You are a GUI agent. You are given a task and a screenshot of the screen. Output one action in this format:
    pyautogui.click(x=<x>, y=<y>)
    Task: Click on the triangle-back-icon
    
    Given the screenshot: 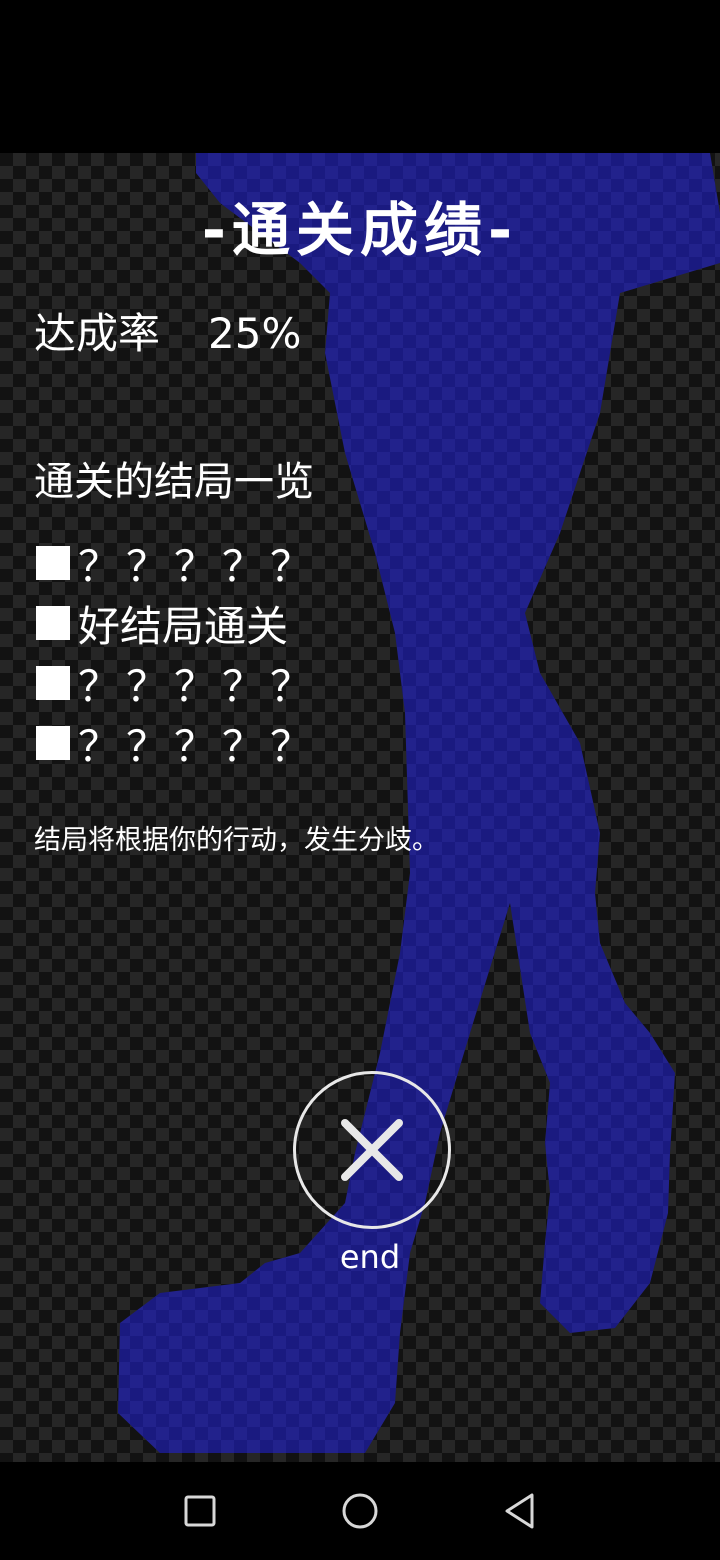 What is the action you would take?
    pyautogui.click(x=519, y=1511)
    